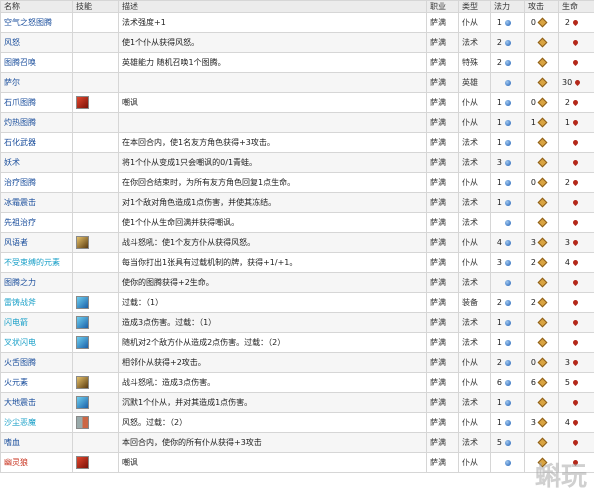  I want to click on card-name-link: 叉状闪电, so click(36, 342).